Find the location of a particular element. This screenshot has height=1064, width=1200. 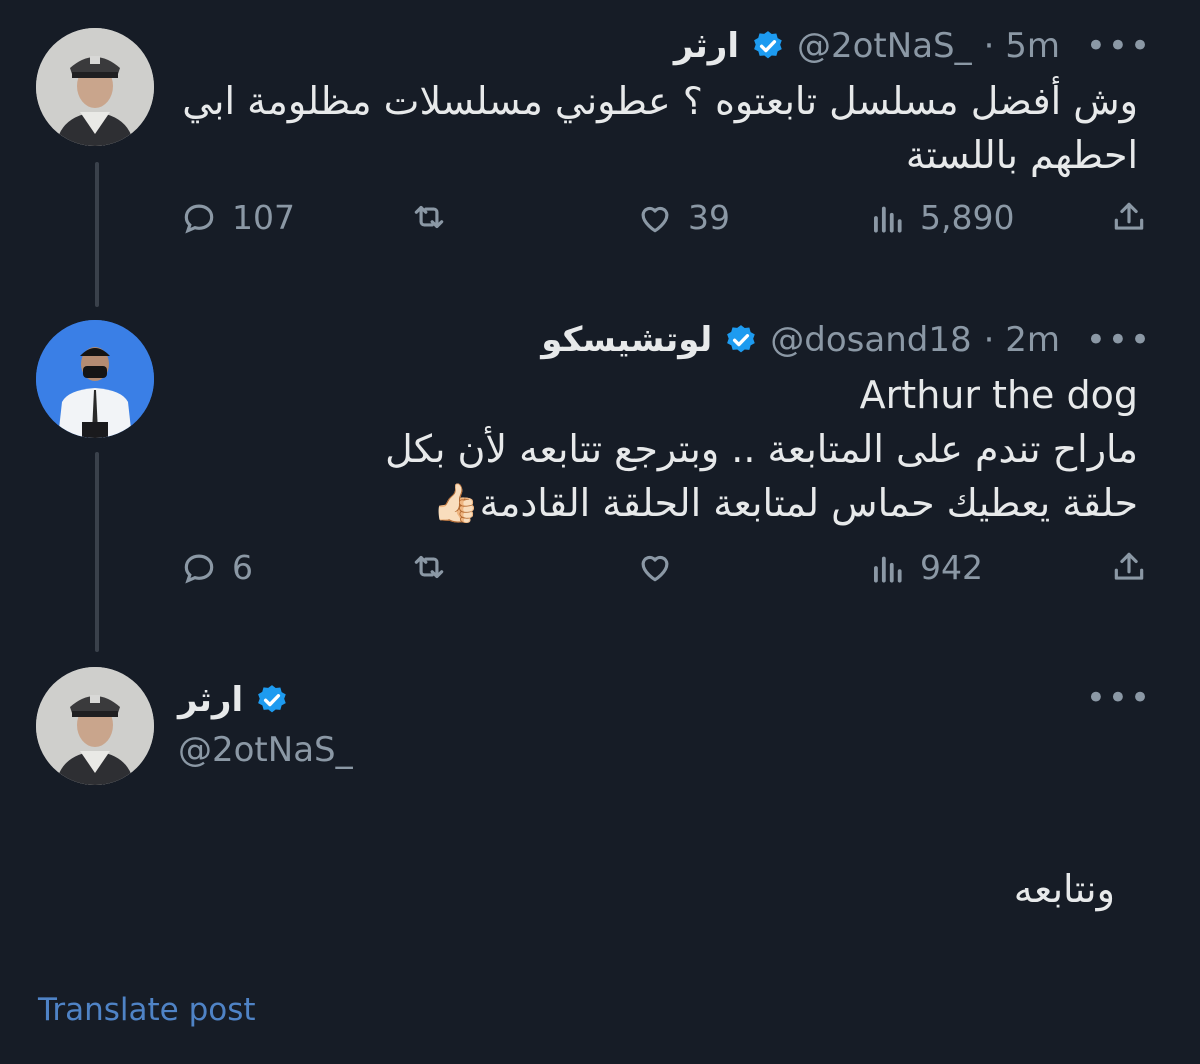

tweet-header: · 2m @dosand18 لوتشيسكو is located at coordinates (800, 340).